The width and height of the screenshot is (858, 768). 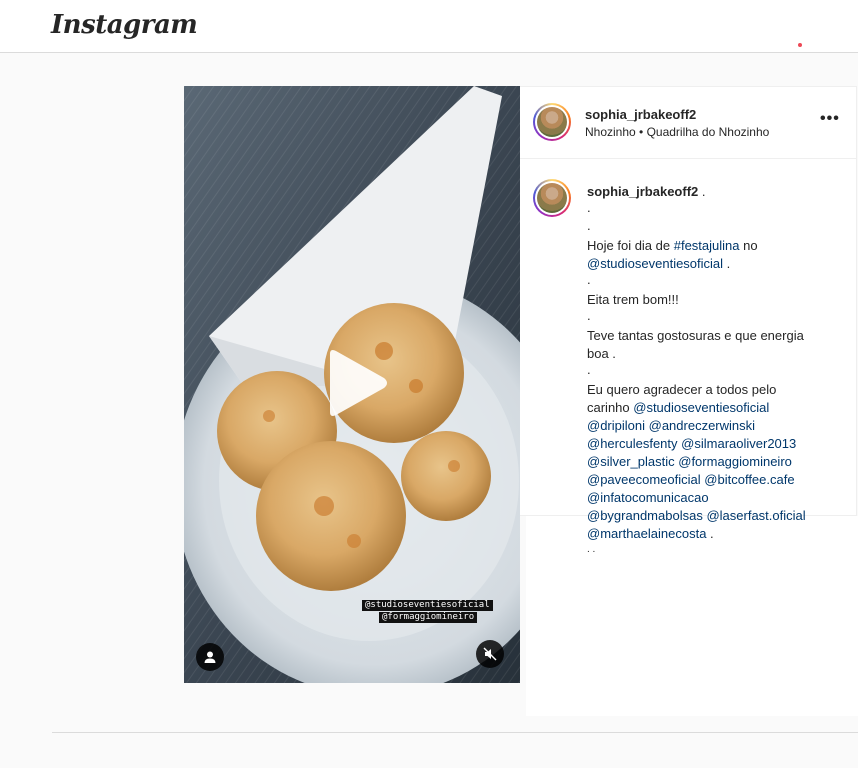 What do you see at coordinates (800, 45) in the screenshot?
I see `notification-dot` at bounding box center [800, 45].